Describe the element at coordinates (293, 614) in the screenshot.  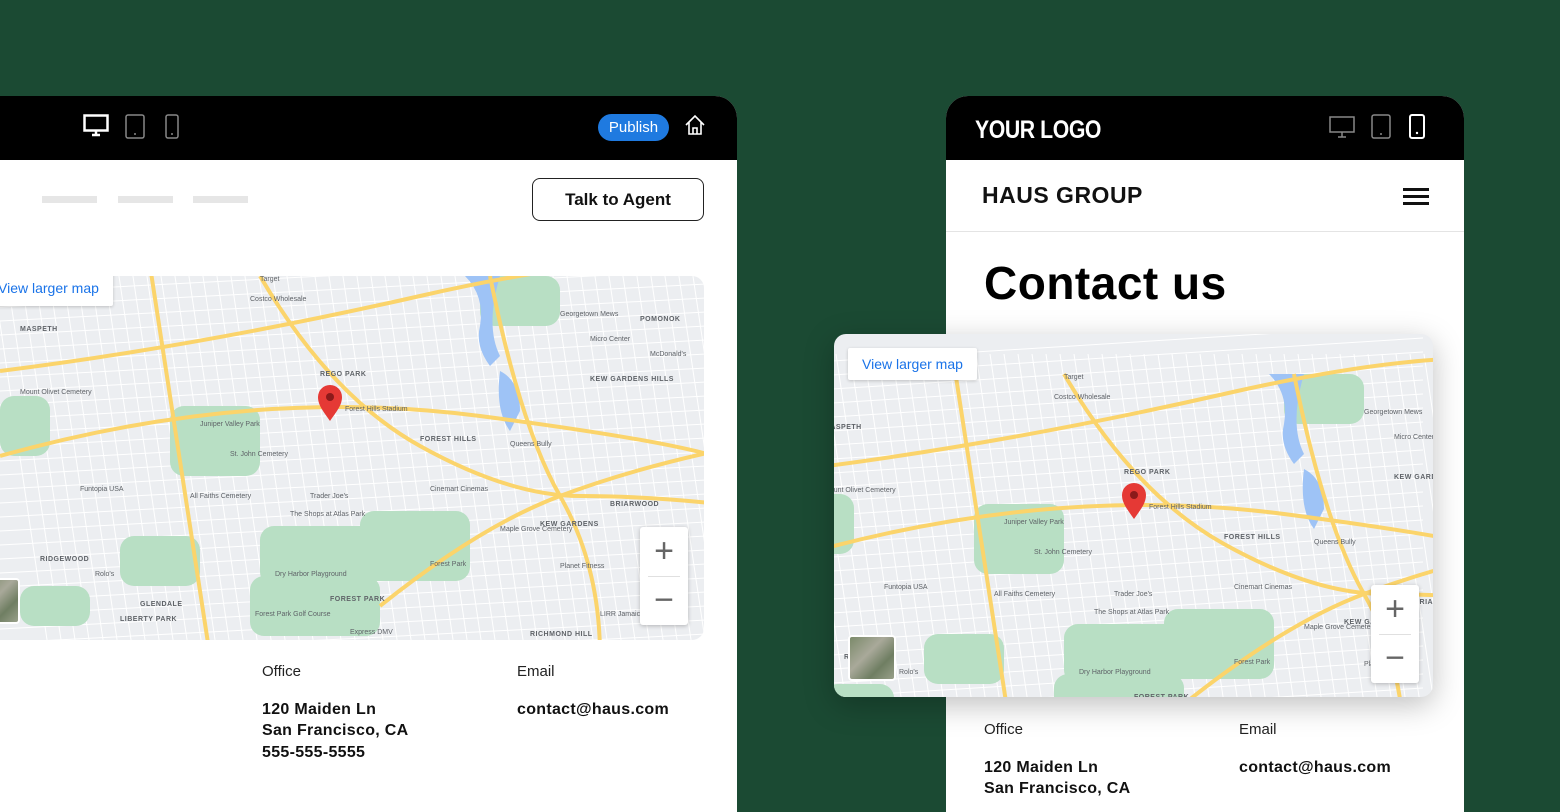
I see `map-label: Forest Park Golf Course` at that location.